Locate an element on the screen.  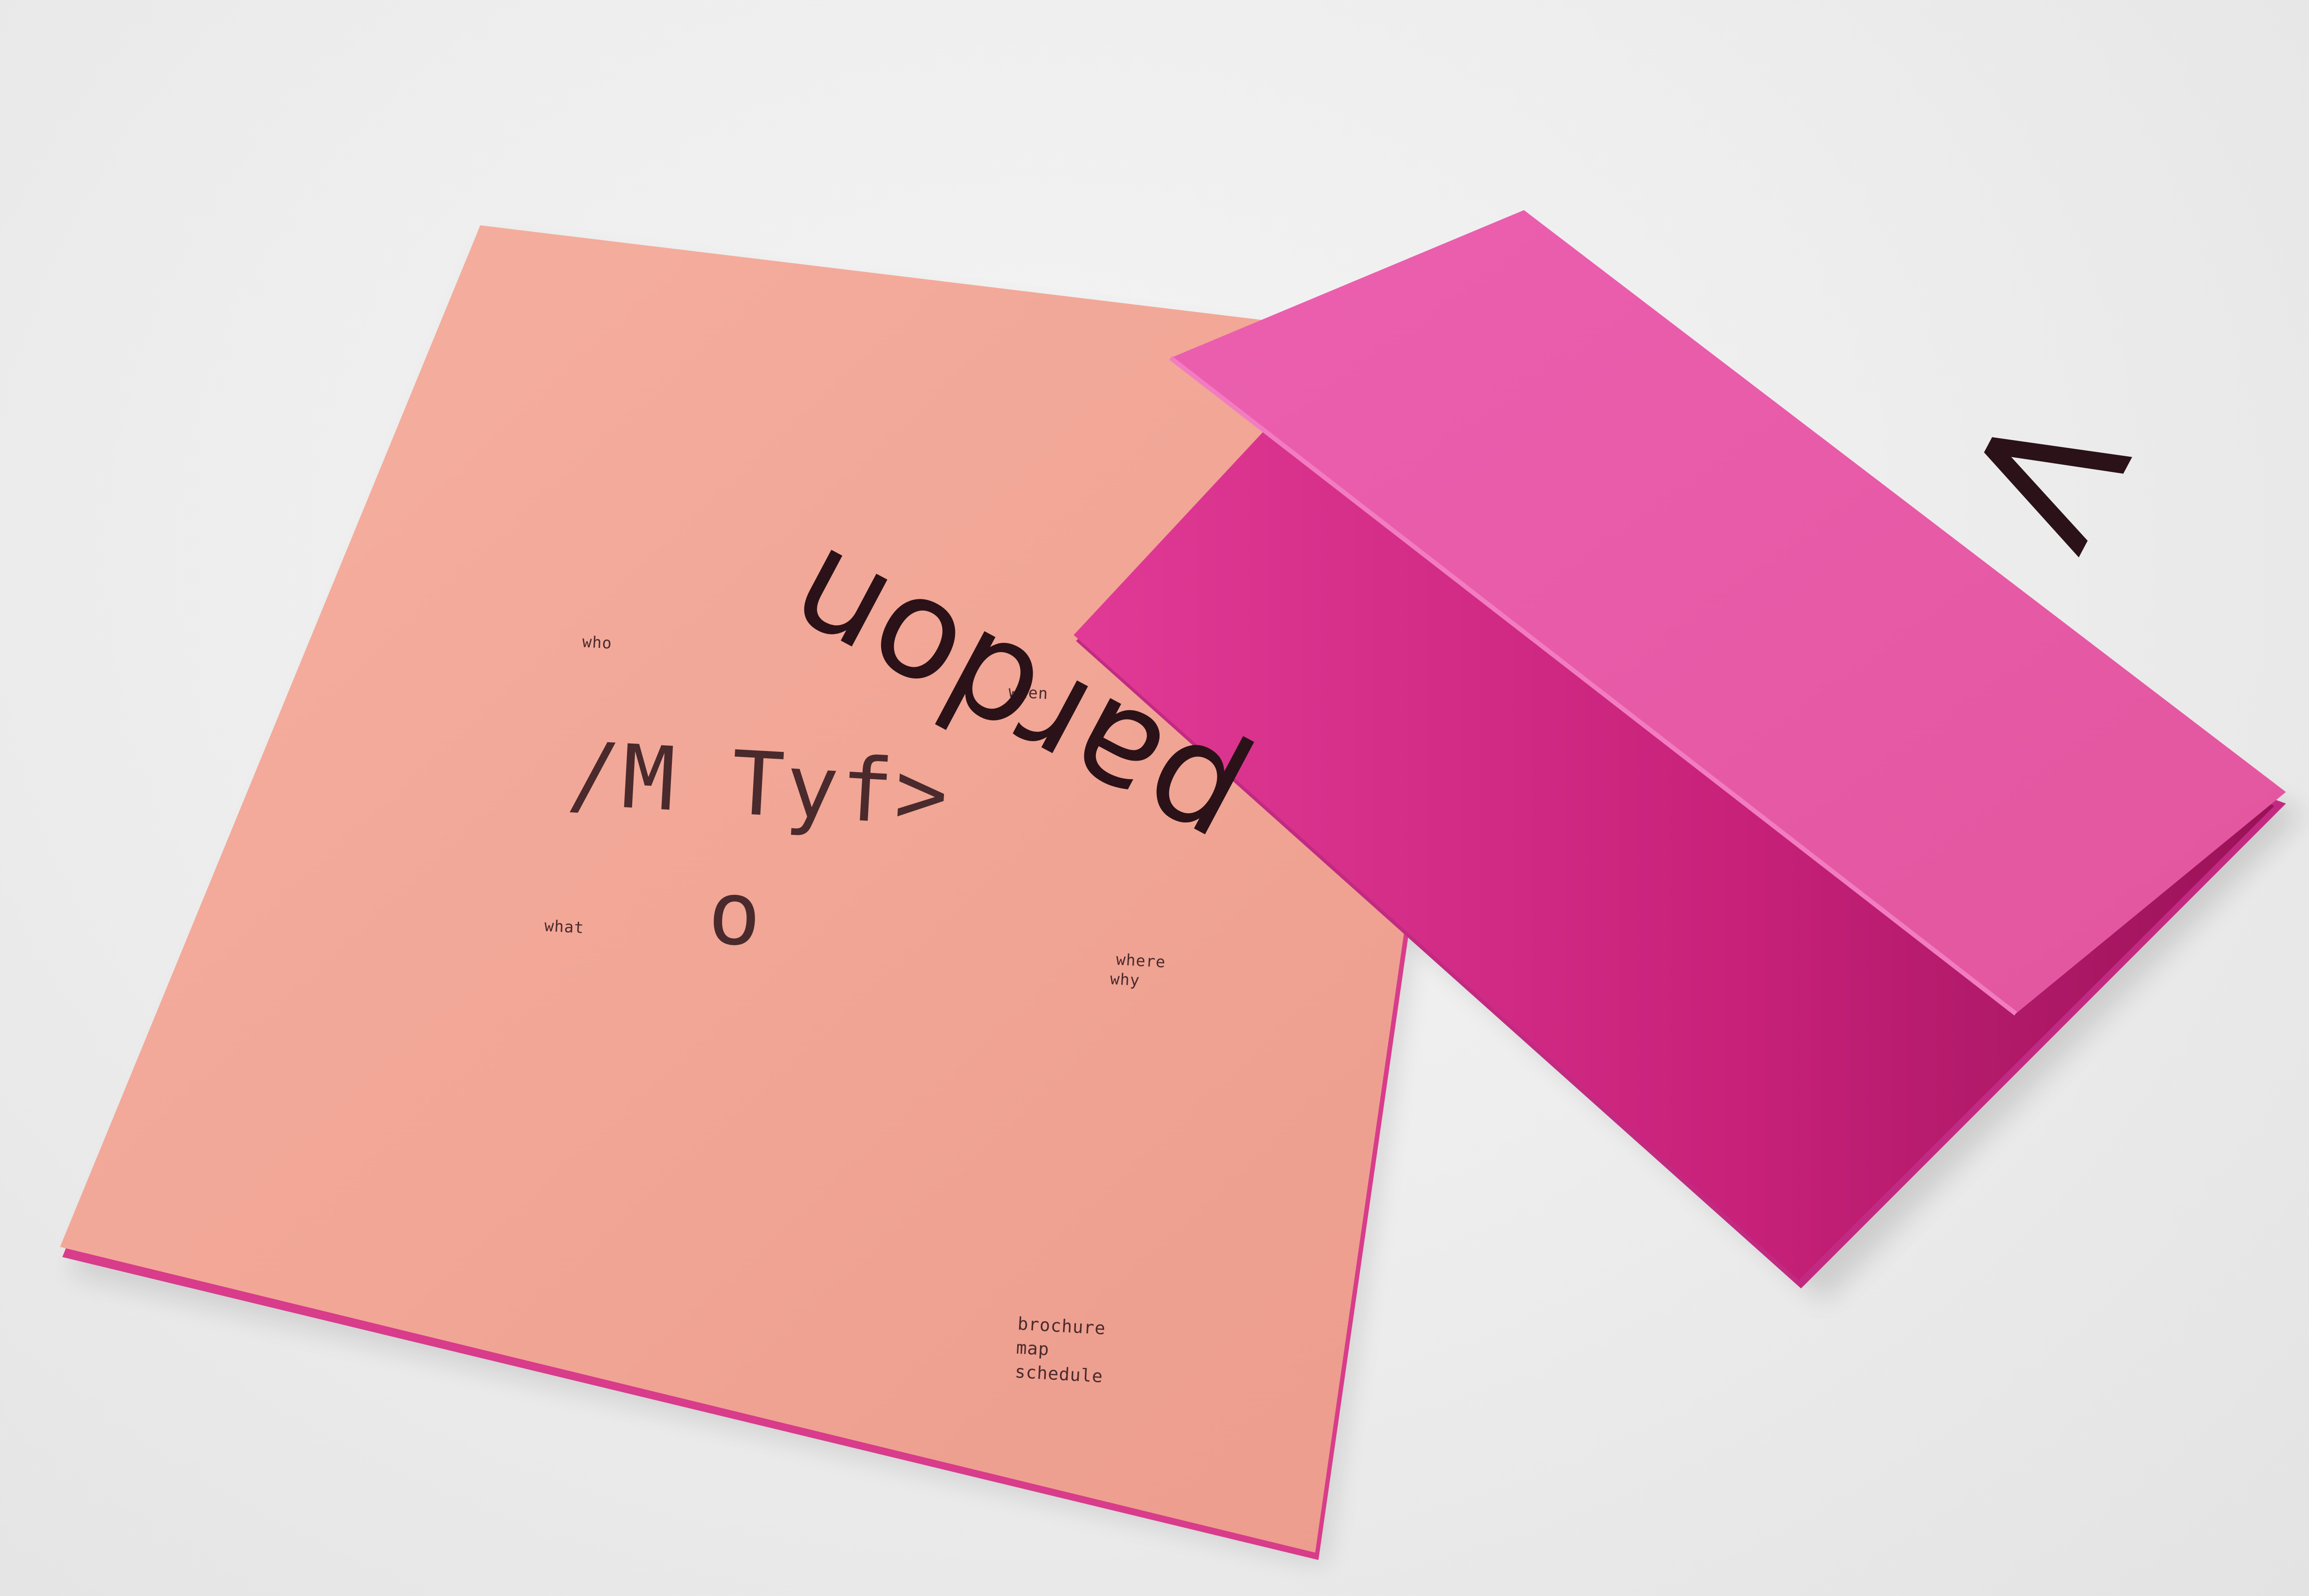
brochure-title-line1: /M Tyf> is located at coordinates (759, 784).